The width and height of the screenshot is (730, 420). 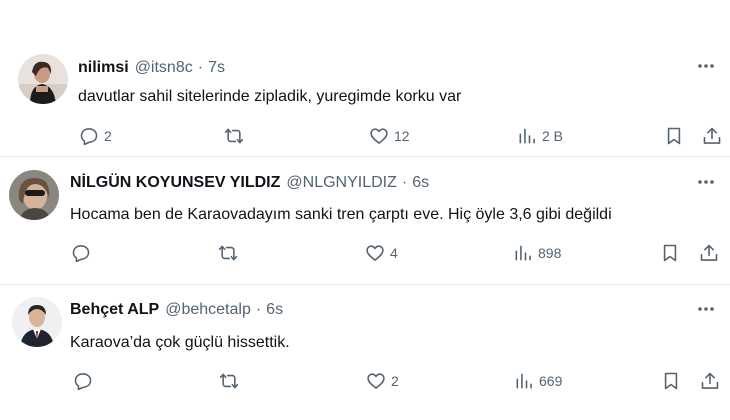 I want to click on author-handle: @behcetalp, so click(x=208, y=310).